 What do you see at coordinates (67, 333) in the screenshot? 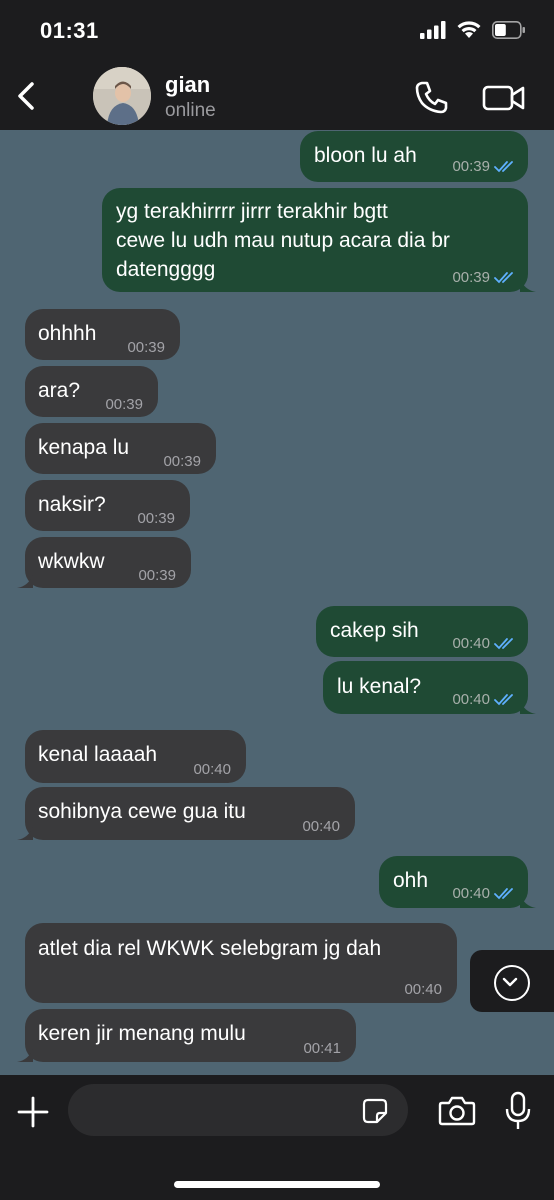
I see `message-text: ohhhh` at bounding box center [67, 333].